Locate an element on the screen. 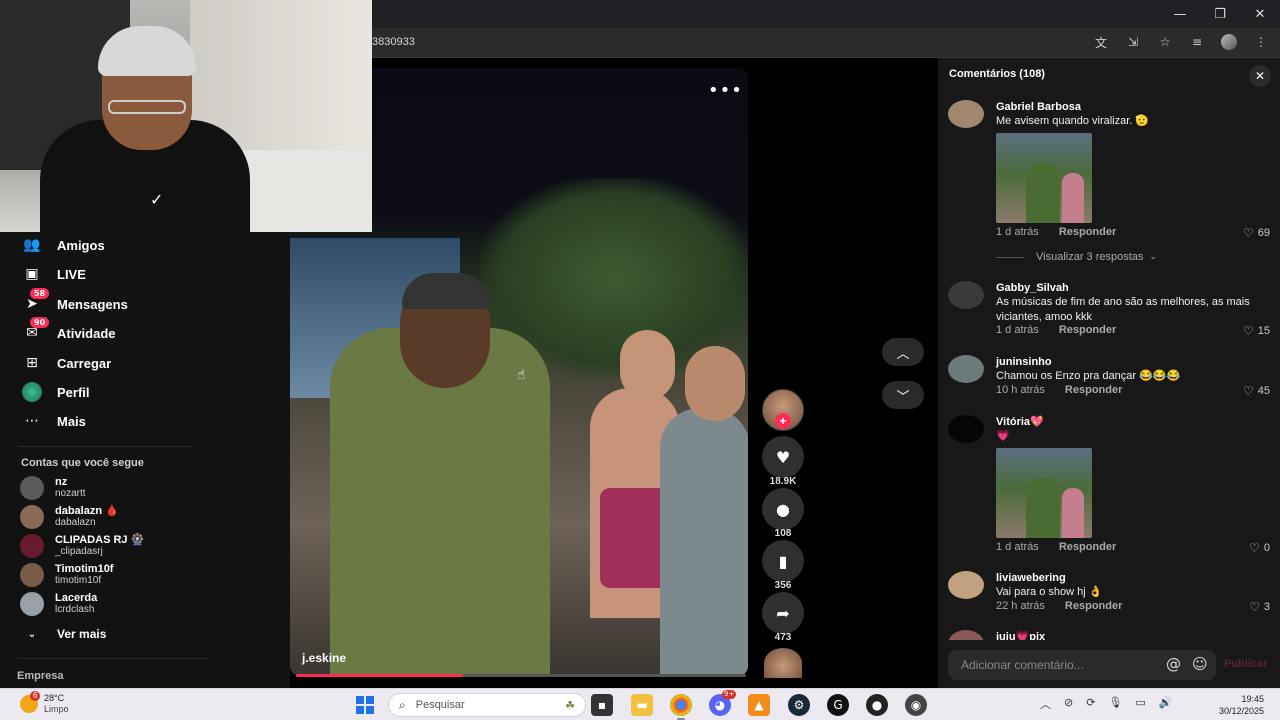 The height and width of the screenshot is (720, 1280). sidebar-item-carregar: ⊞ Carregar is located at coordinates (66, 363).